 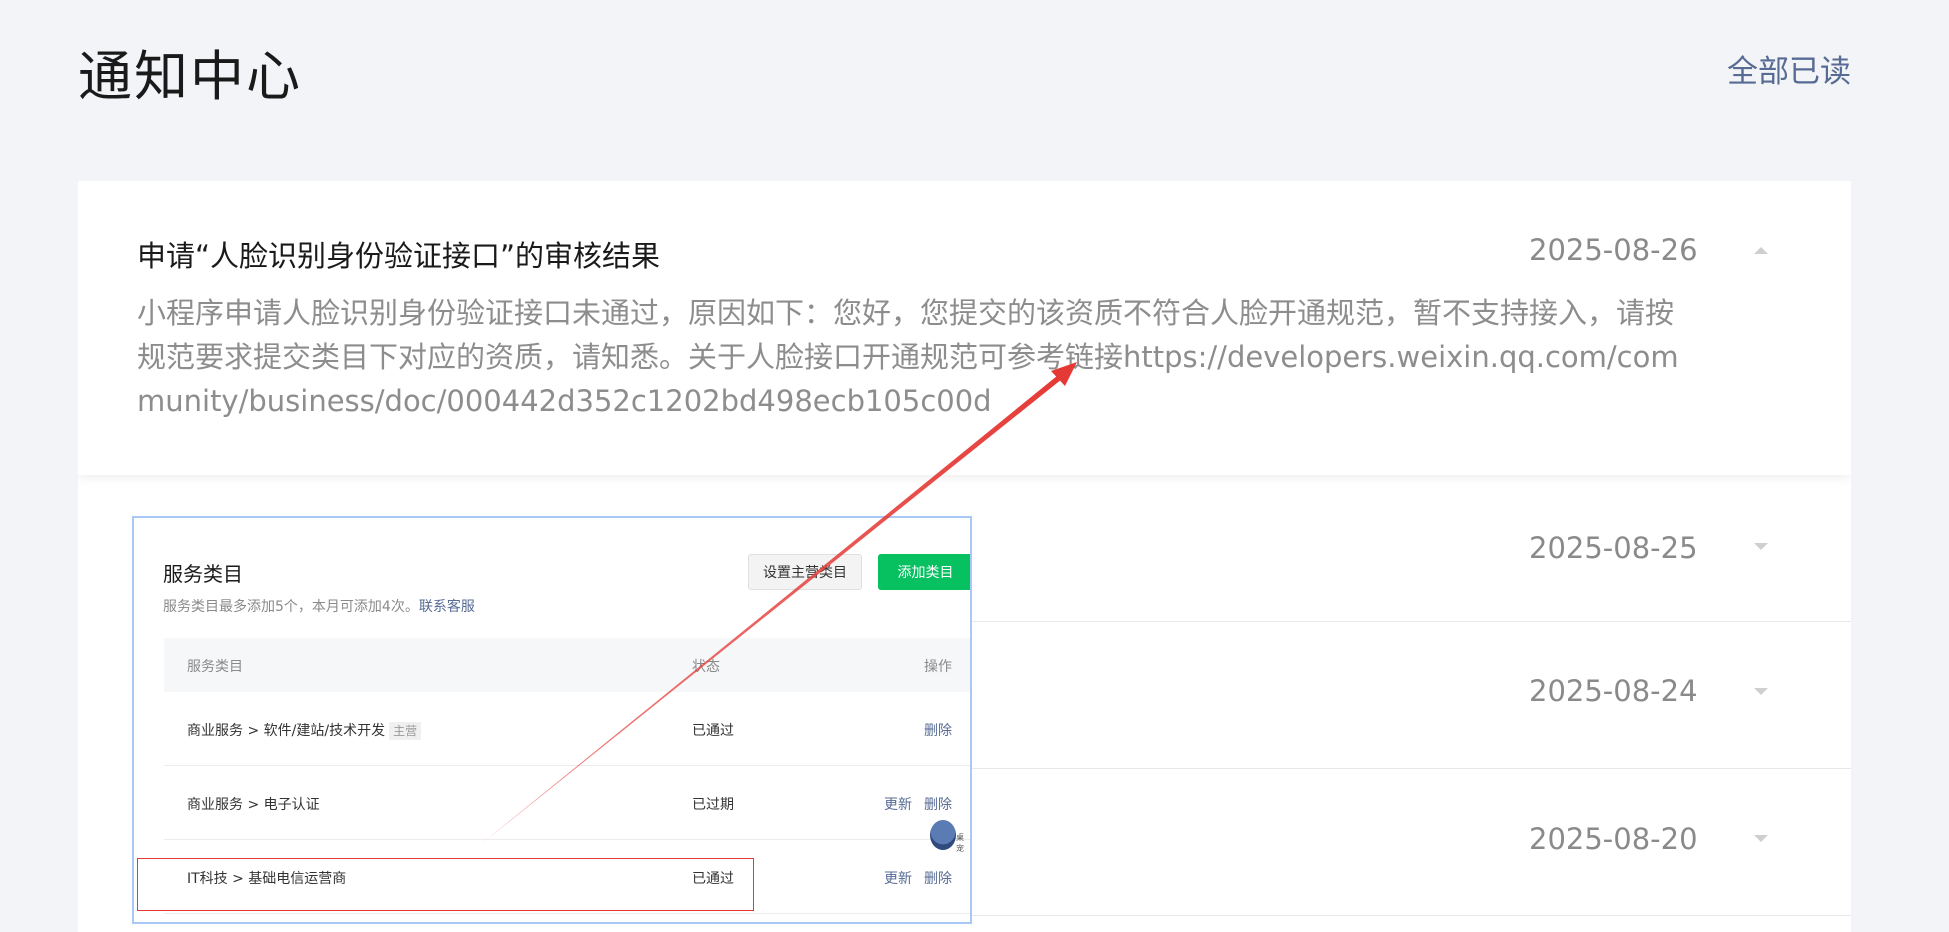 What do you see at coordinates (713, 731) in the screenshot?
I see `status-cell: 已通过` at bounding box center [713, 731].